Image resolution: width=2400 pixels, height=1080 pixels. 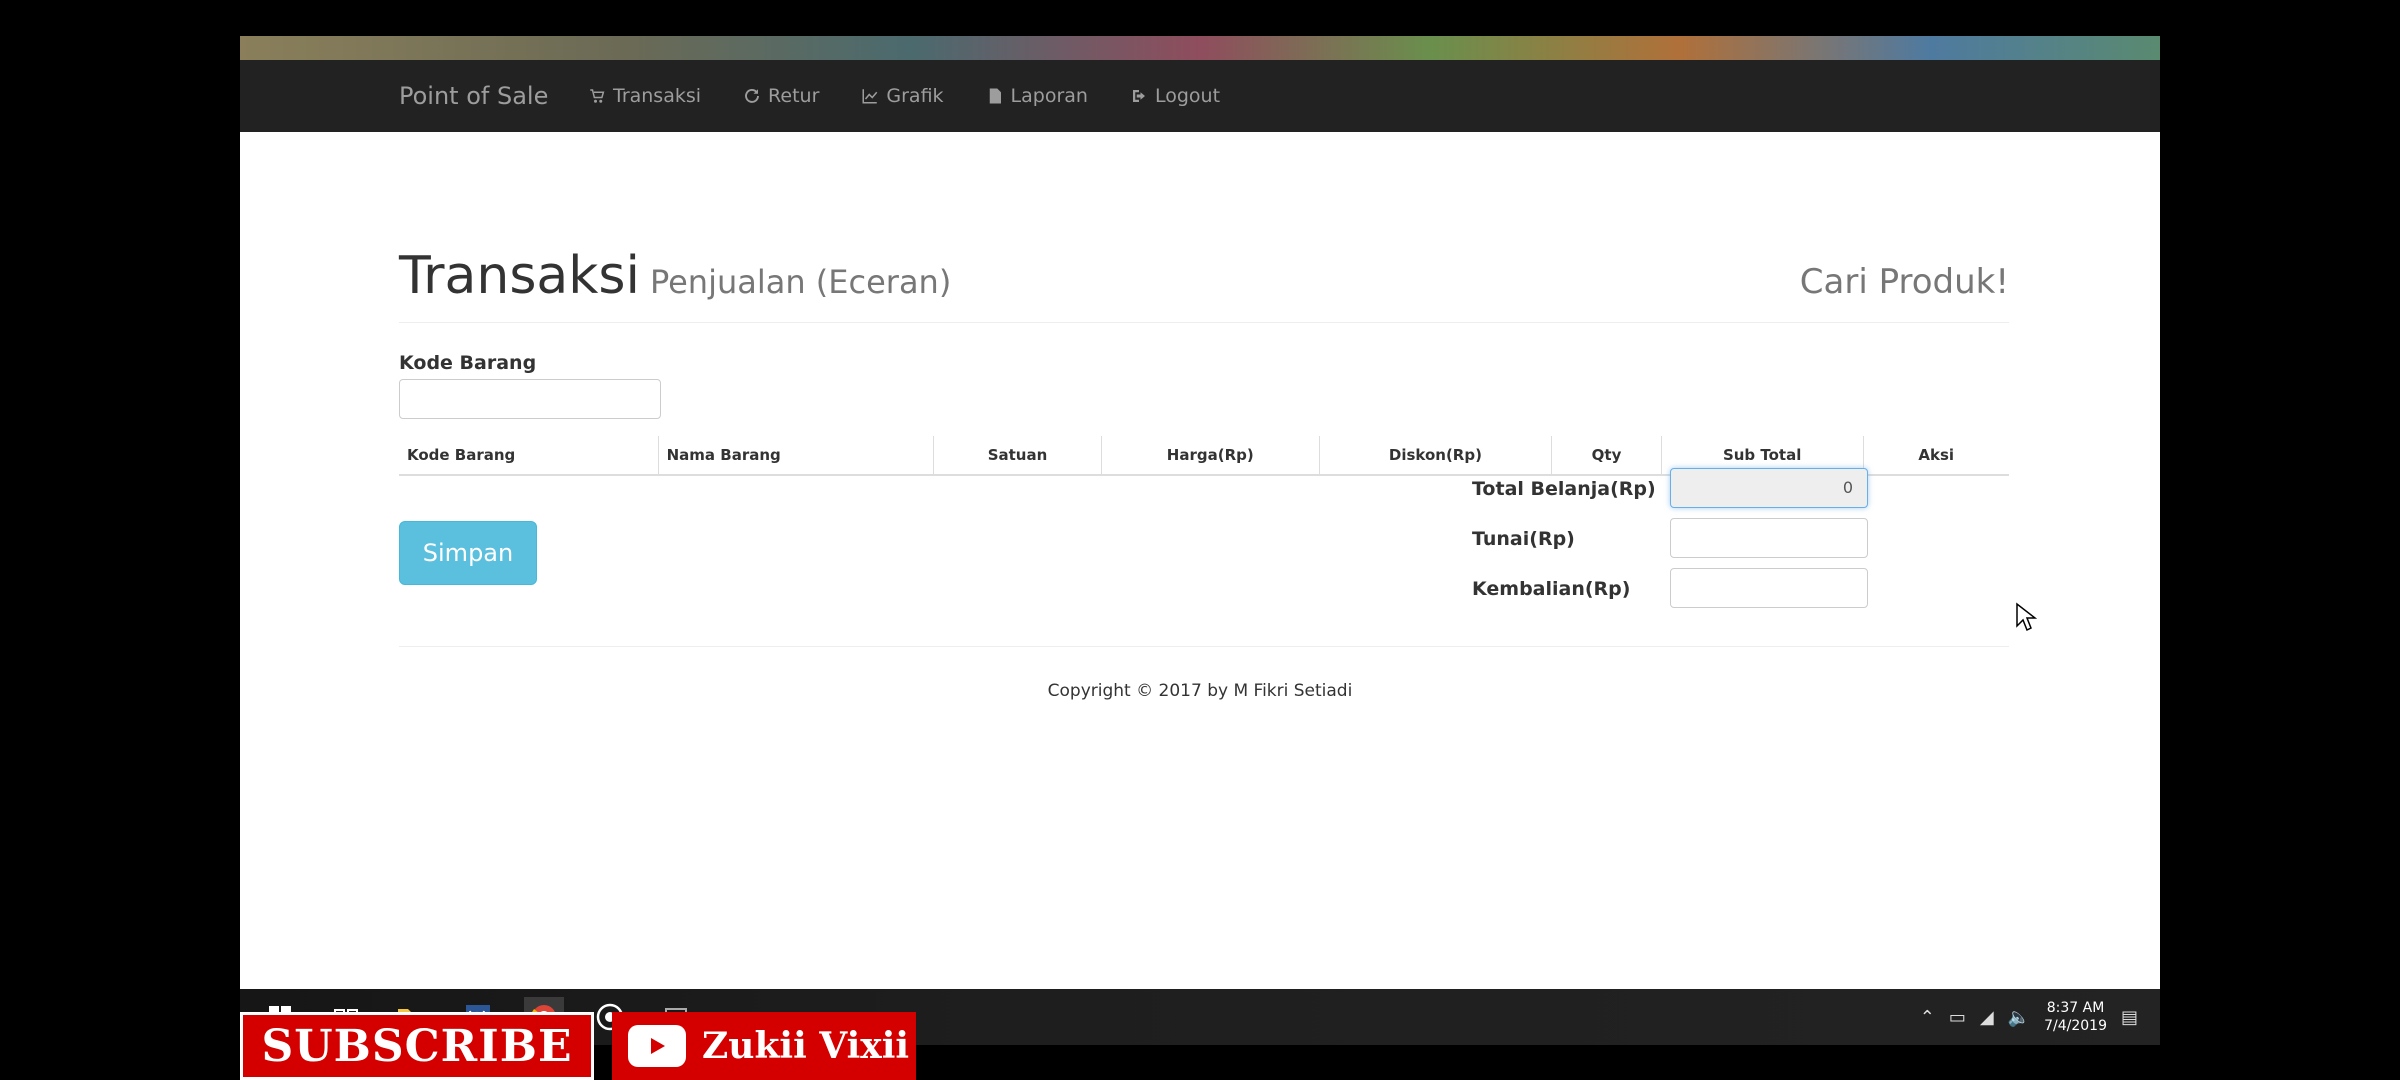 I want to click on col-qty: Qty, so click(x=1606, y=456).